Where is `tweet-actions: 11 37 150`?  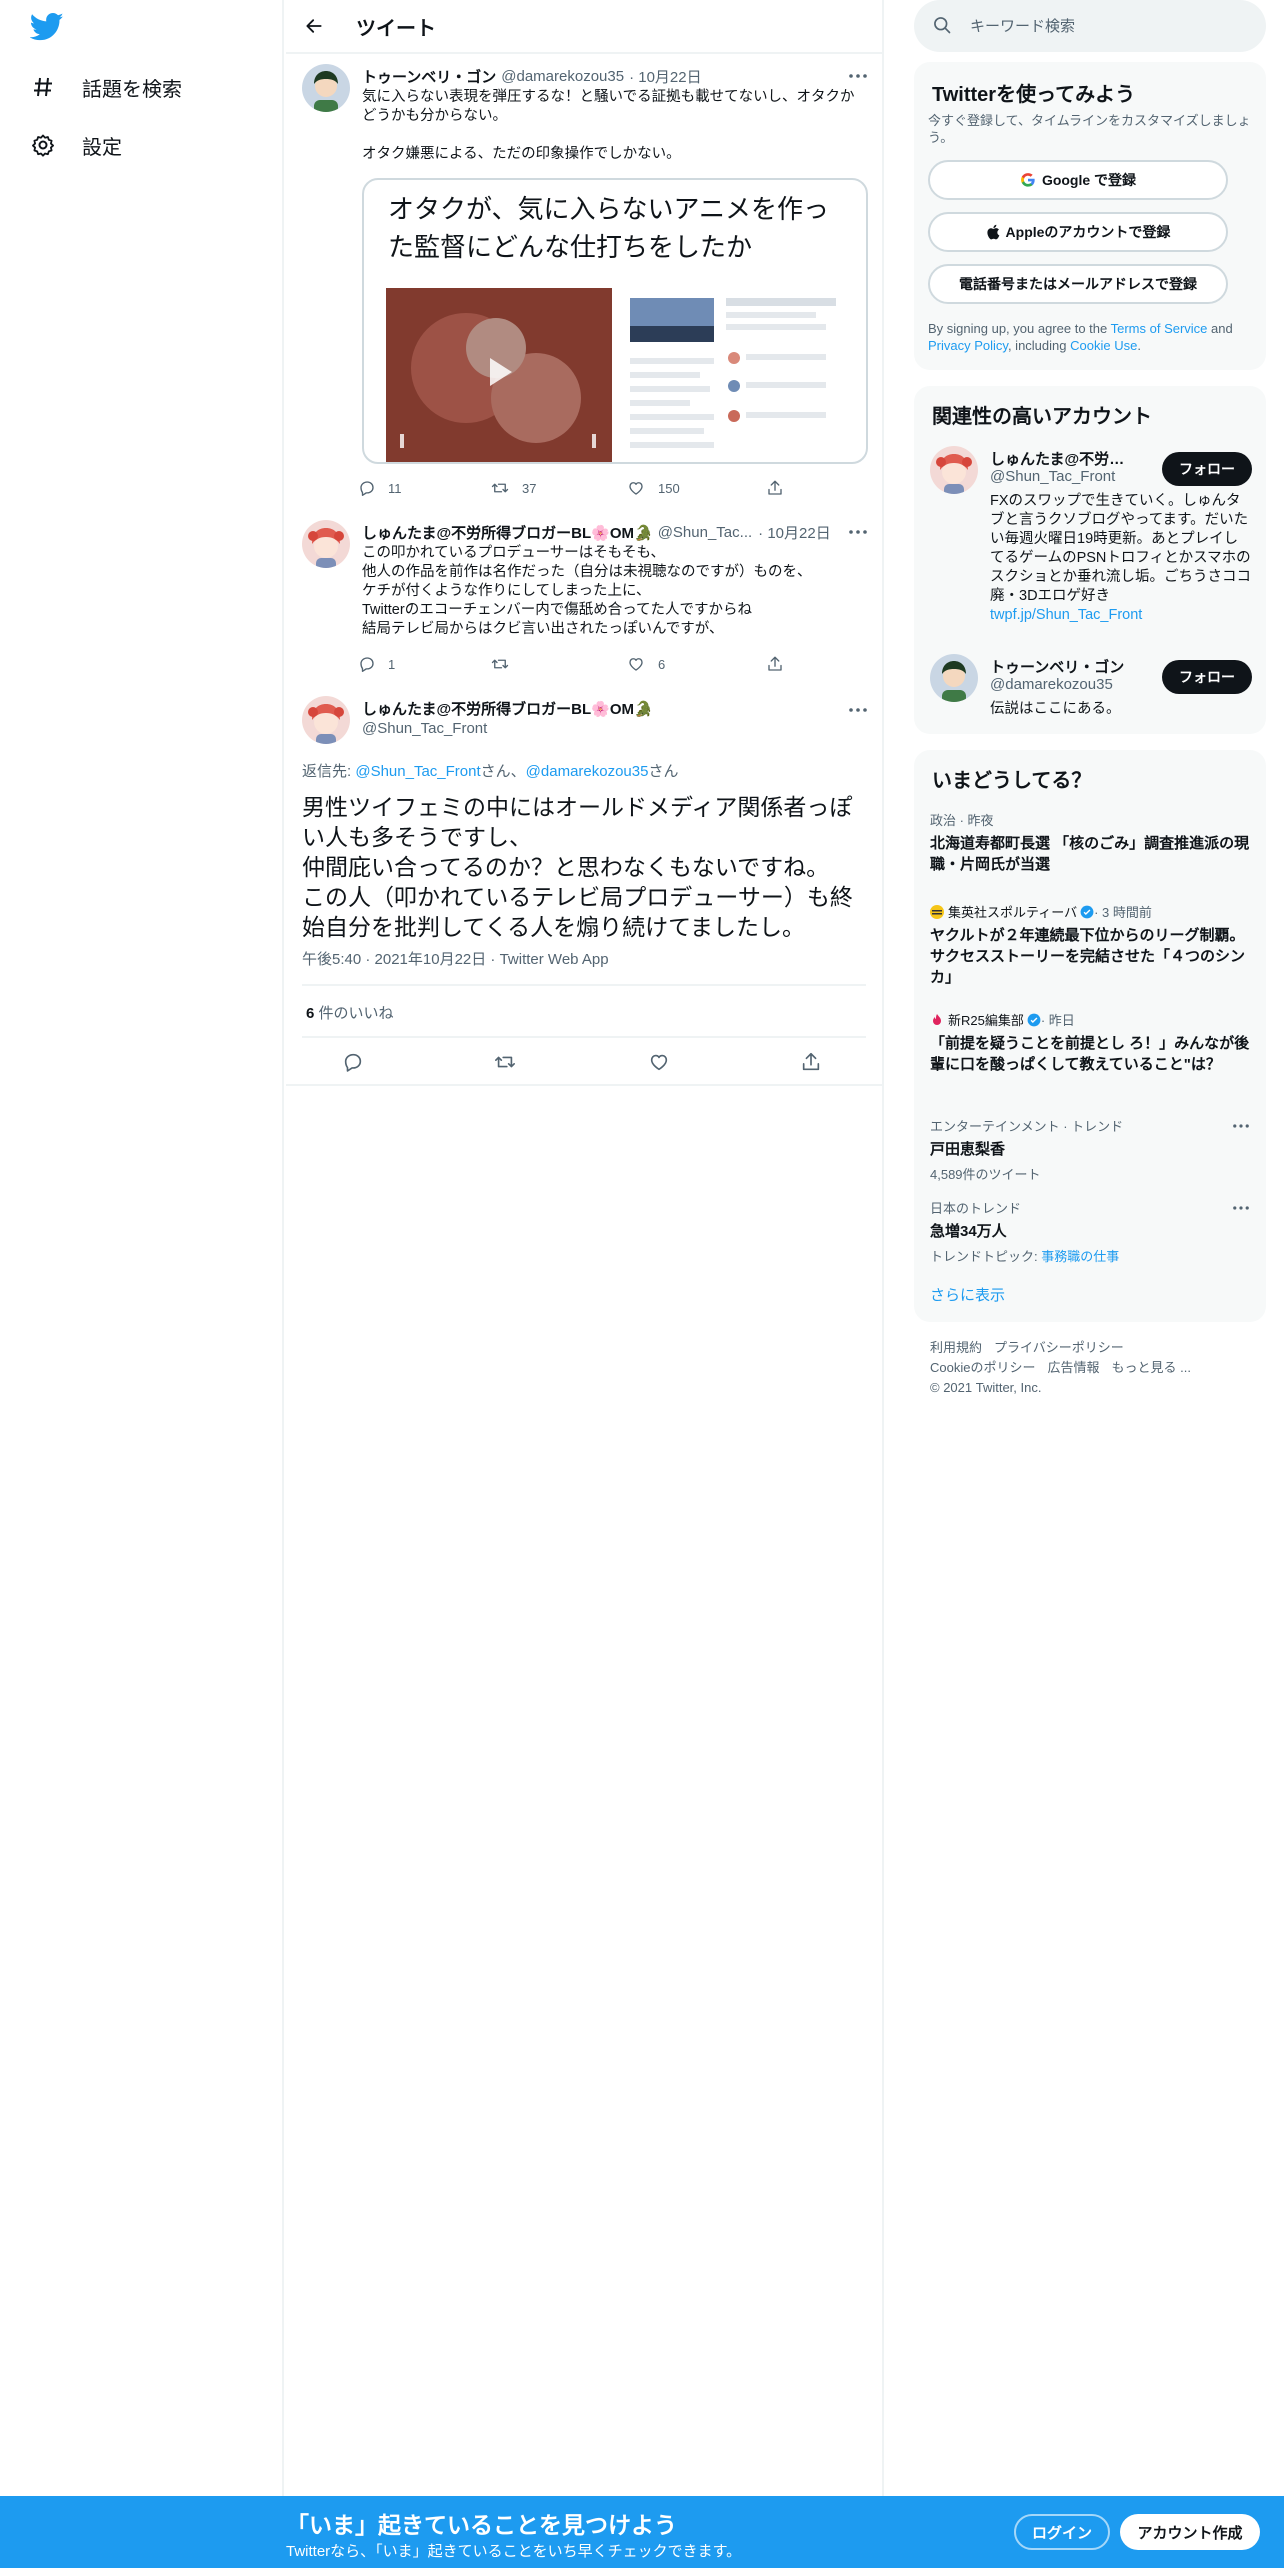
tweet-actions: 11 37 150 is located at coordinates (578, 488).